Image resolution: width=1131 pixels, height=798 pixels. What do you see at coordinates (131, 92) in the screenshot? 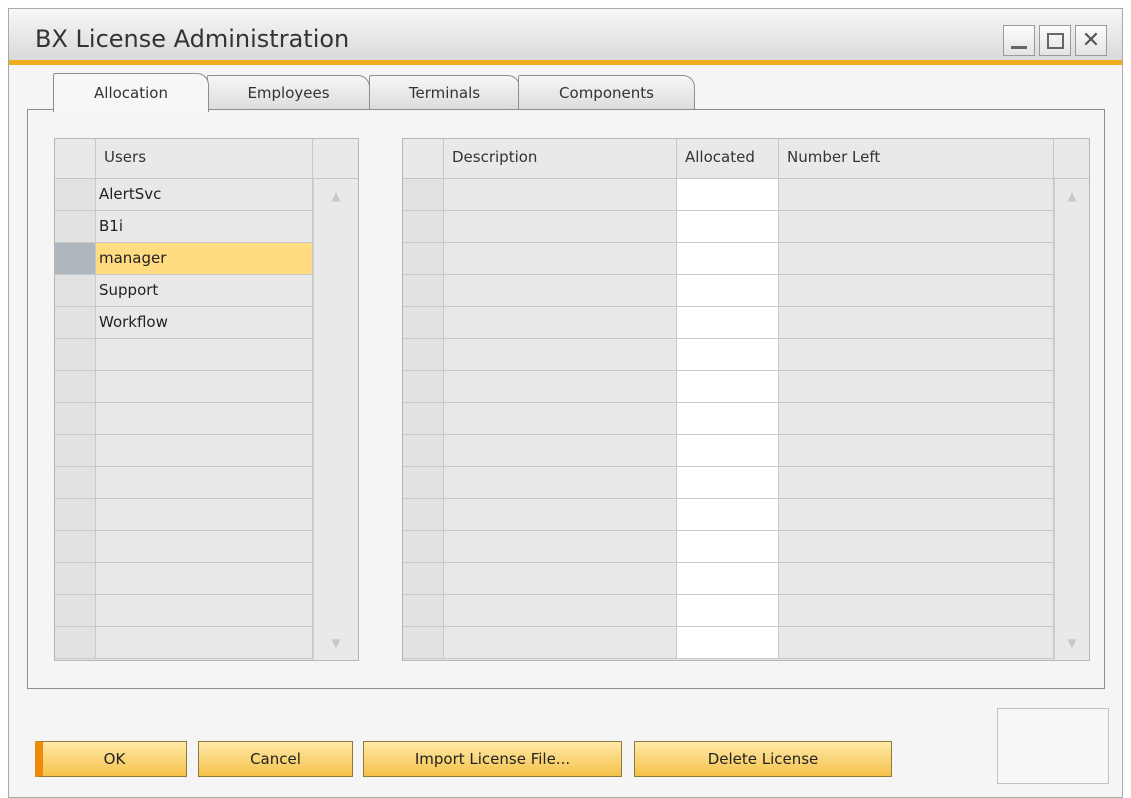
I see `tab-allocation: Allocation` at bounding box center [131, 92].